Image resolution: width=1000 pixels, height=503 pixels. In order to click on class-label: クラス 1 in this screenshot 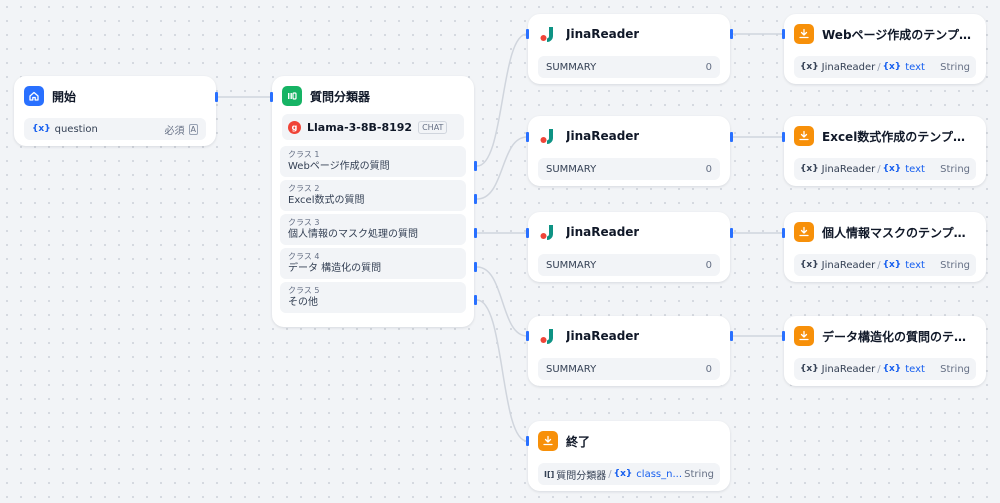, I will do `click(304, 154)`.